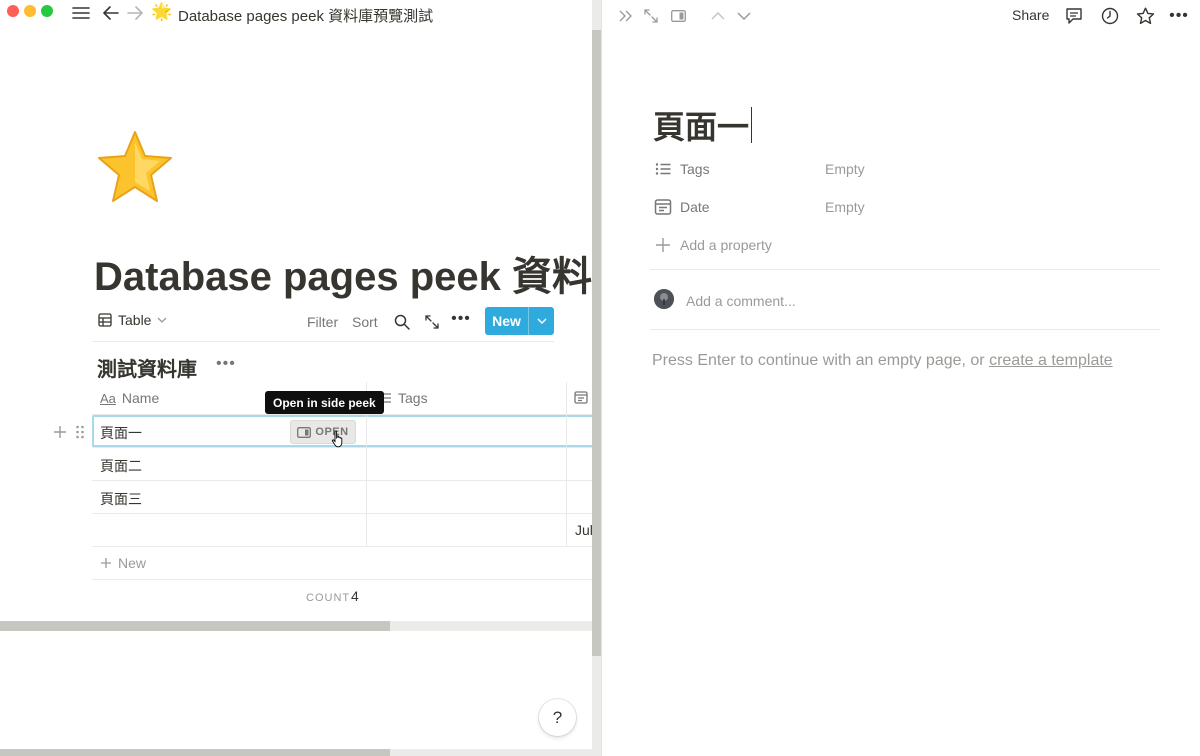  Describe the element at coordinates (695, 207) in the screenshot. I see `property-label: Date` at that location.